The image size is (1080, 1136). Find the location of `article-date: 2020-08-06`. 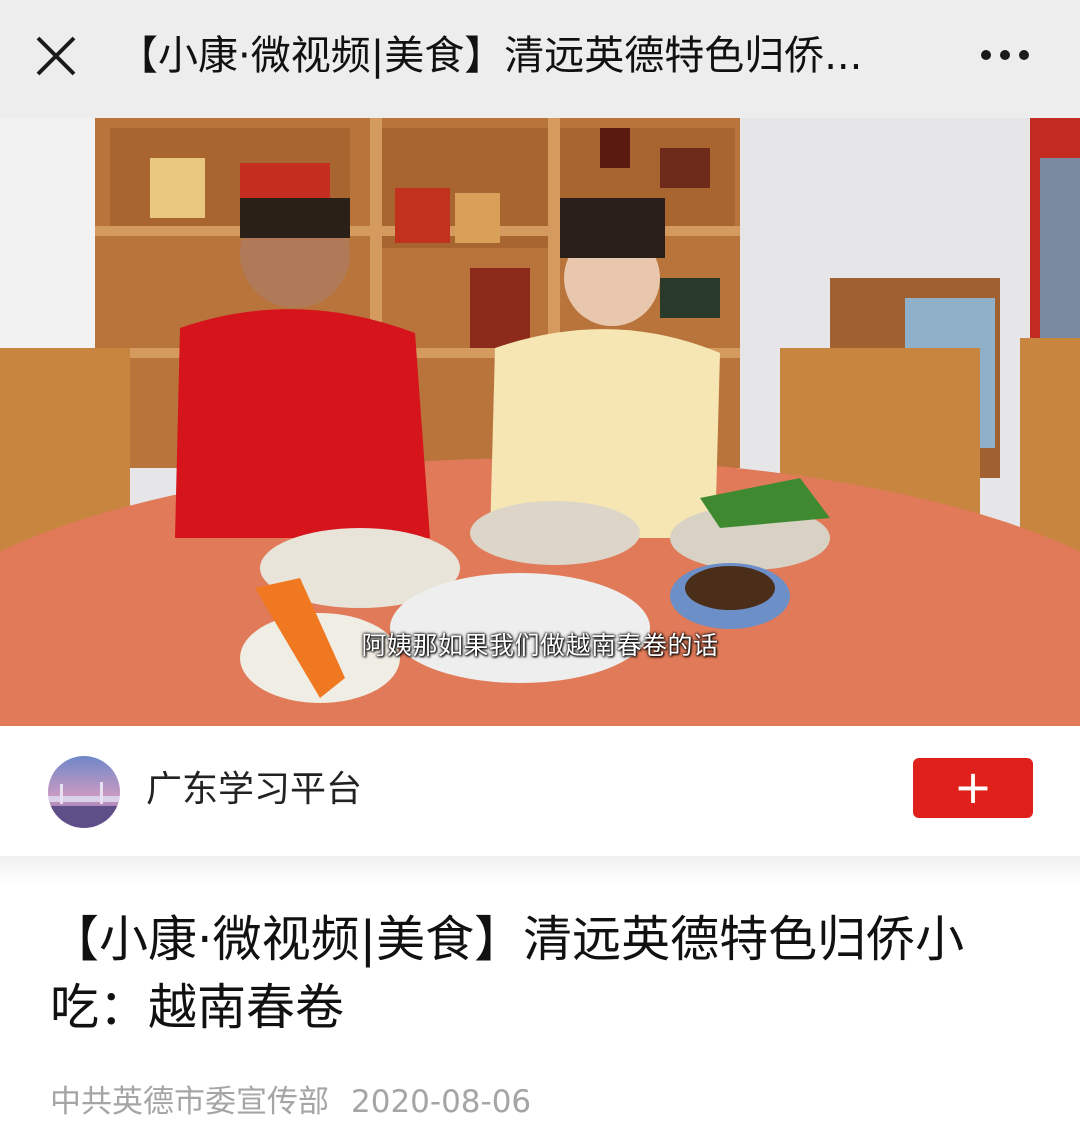

article-date: 2020-08-06 is located at coordinates (441, 1102).